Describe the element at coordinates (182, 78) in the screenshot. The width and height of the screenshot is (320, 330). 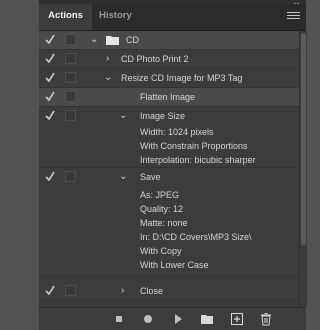
I see `action-label: Resize CD Image for MP3 Tag` at that location.